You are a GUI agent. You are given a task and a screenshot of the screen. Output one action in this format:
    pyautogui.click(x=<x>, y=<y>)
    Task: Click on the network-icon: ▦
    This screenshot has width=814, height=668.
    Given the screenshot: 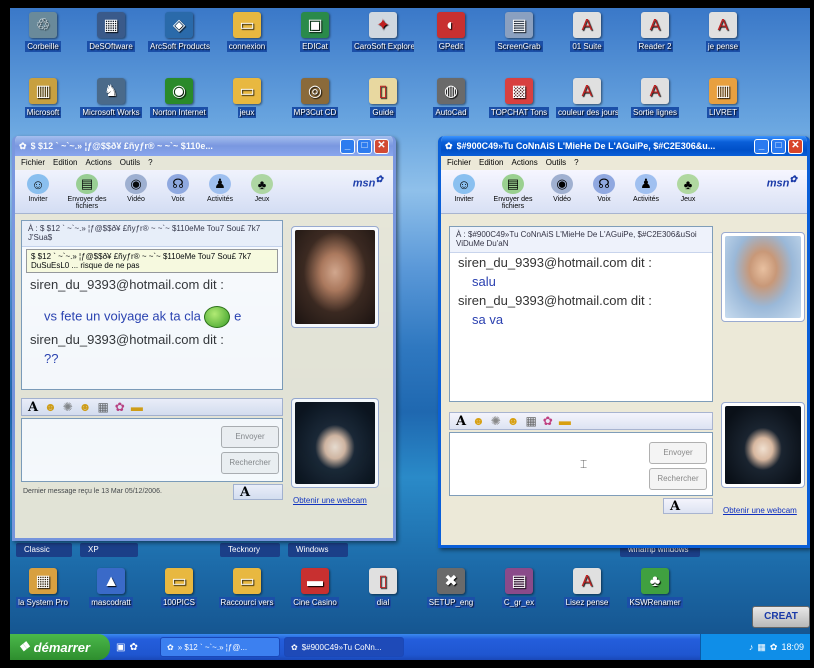 What is the action you would take?
    pyautogui.click(x=761, y=647)
    